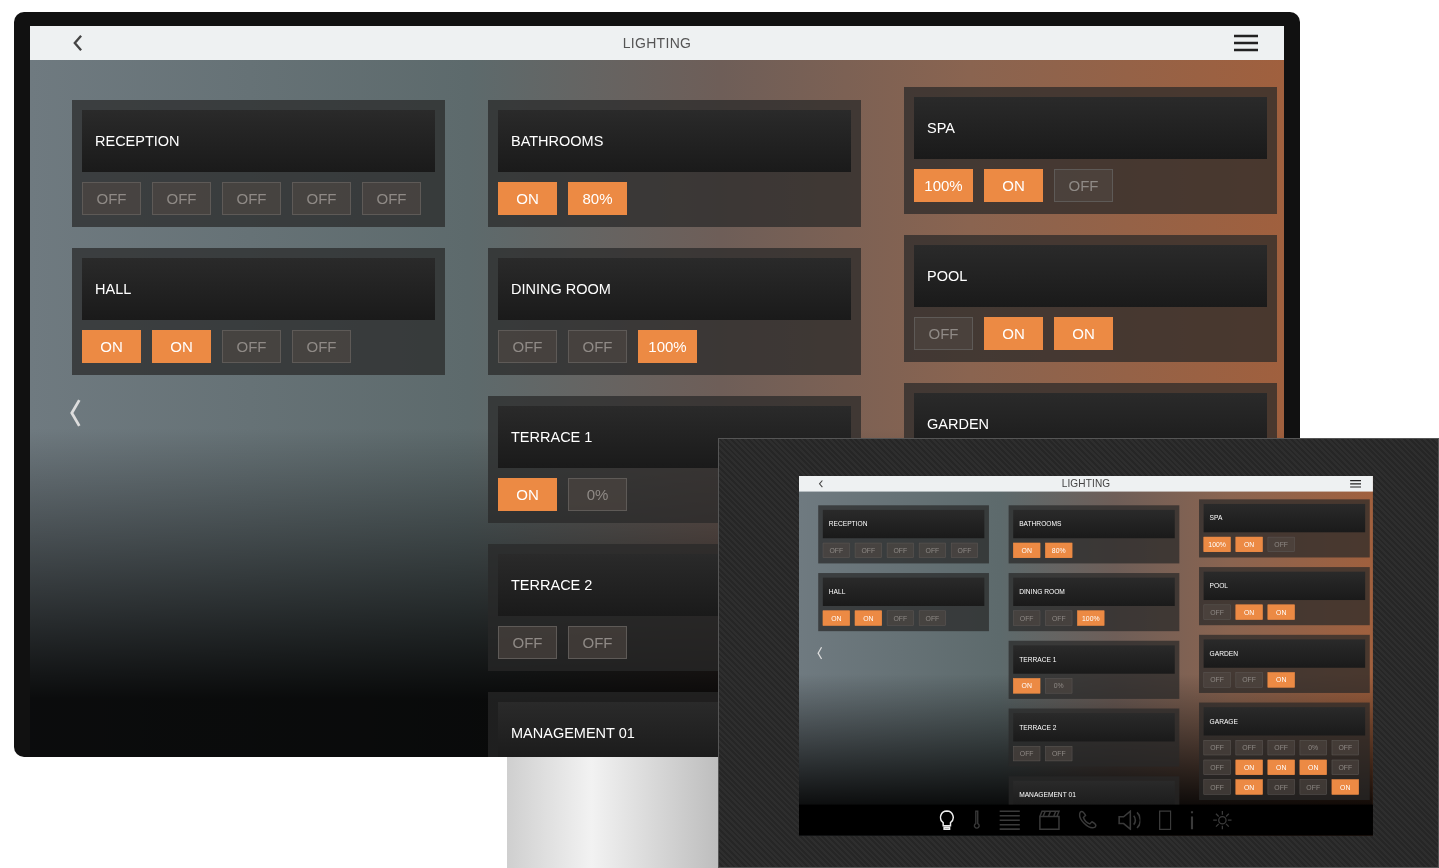  What do you see at coordinates (75, 413) in the screenshot?
I see `chevron-left-icon` at bounding box center [75, 413].